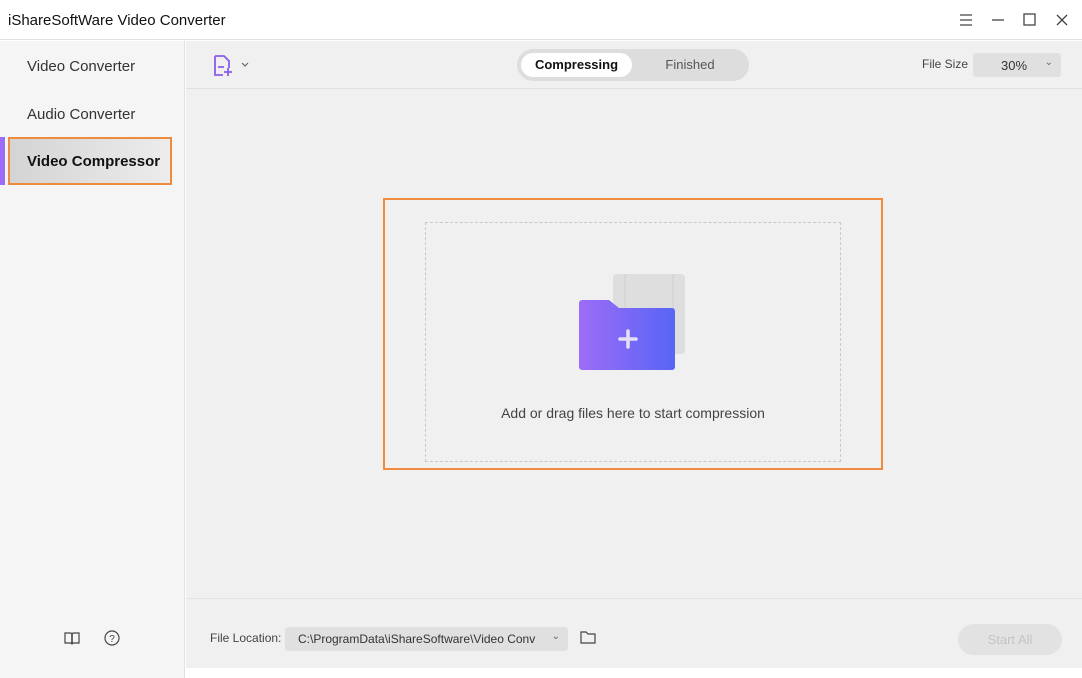  I want to click on toolbar: Compressing Finished File Size 30% ⌄, so click(634, 65).